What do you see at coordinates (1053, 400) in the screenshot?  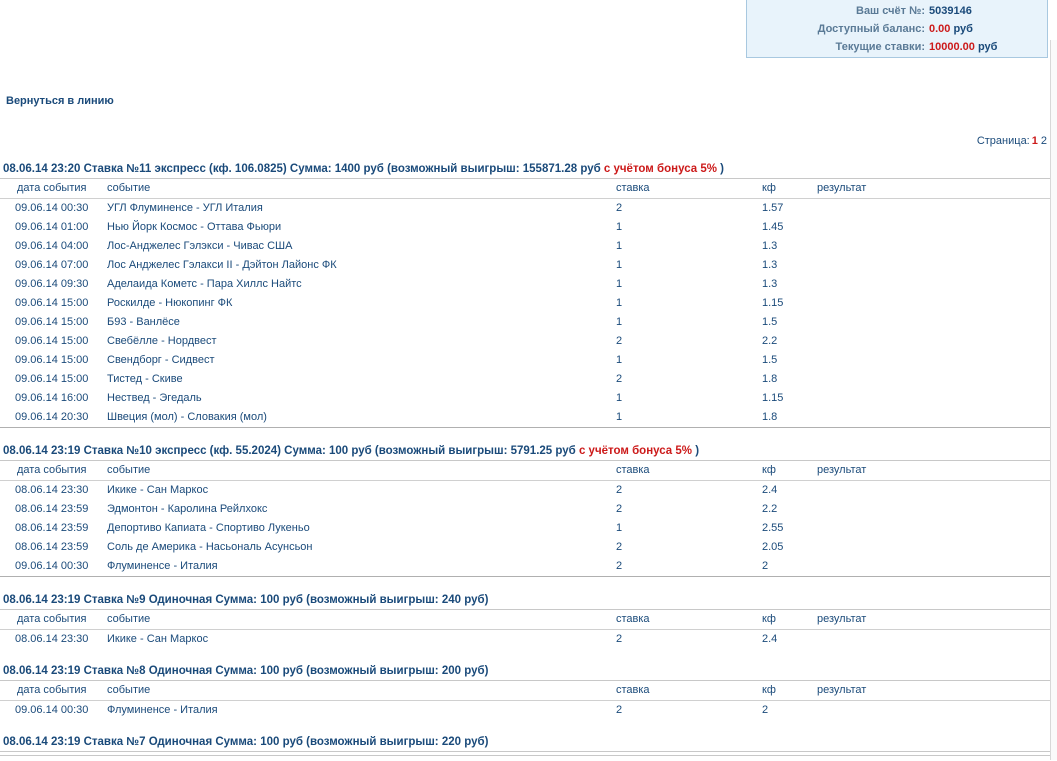 I see `scrollbar` at bounding box center [1053, 400].